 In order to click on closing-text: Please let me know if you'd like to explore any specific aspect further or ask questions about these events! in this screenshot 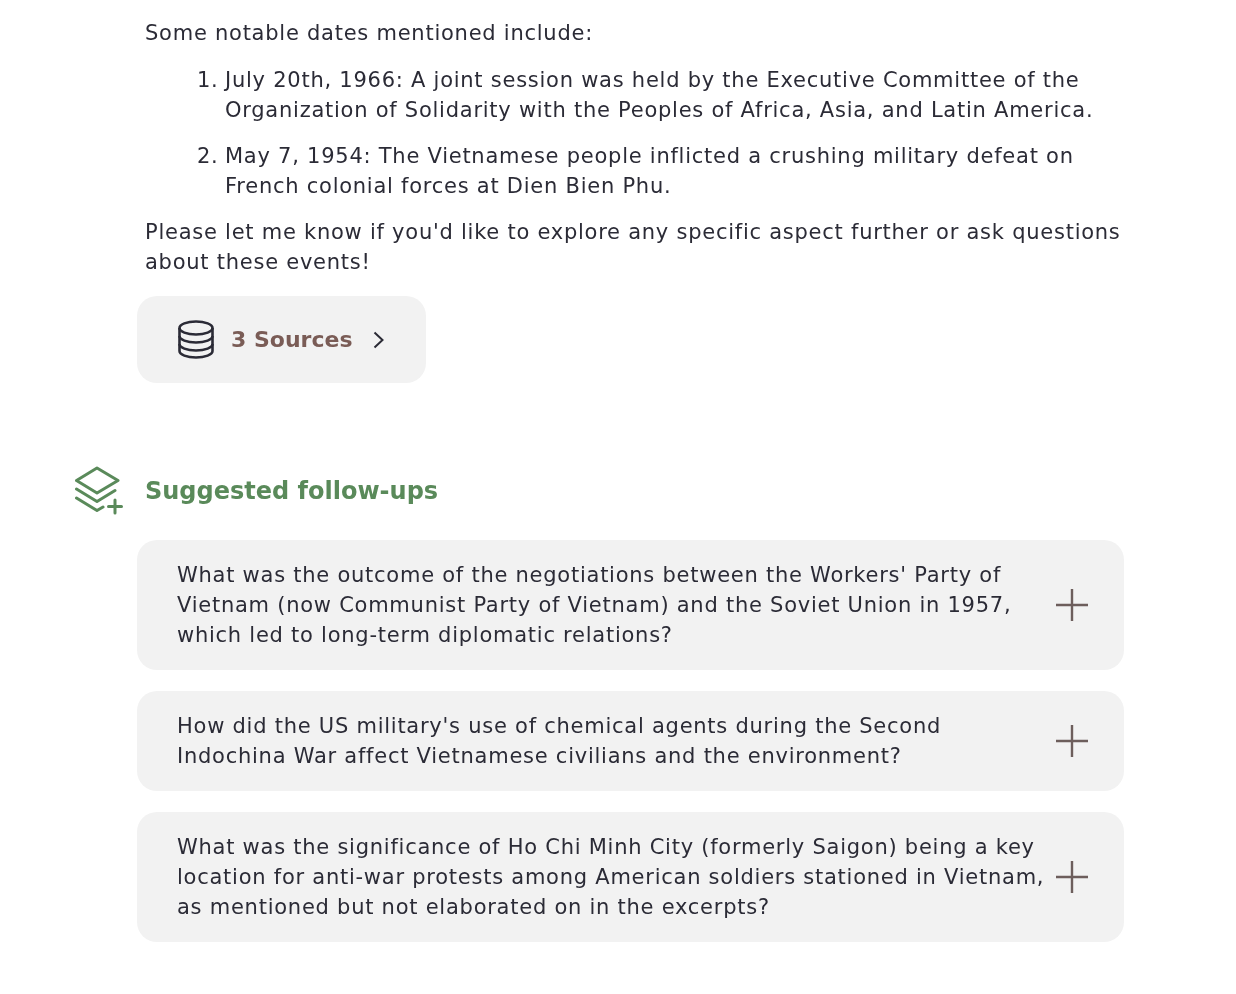, I will do `click(633, 247)`.